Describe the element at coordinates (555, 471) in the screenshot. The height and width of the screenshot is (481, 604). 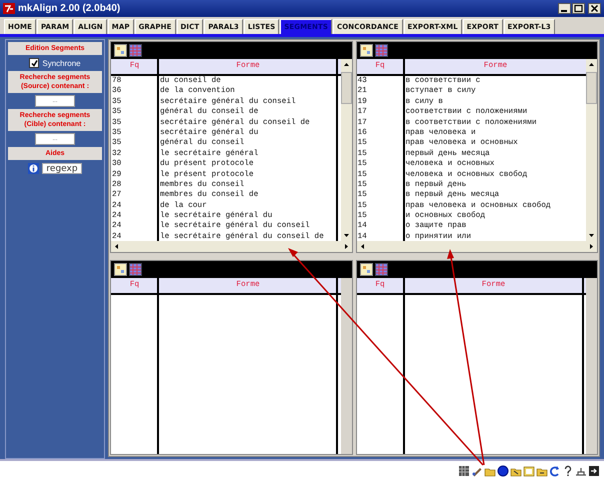
I see `refresh-icon` at that location.